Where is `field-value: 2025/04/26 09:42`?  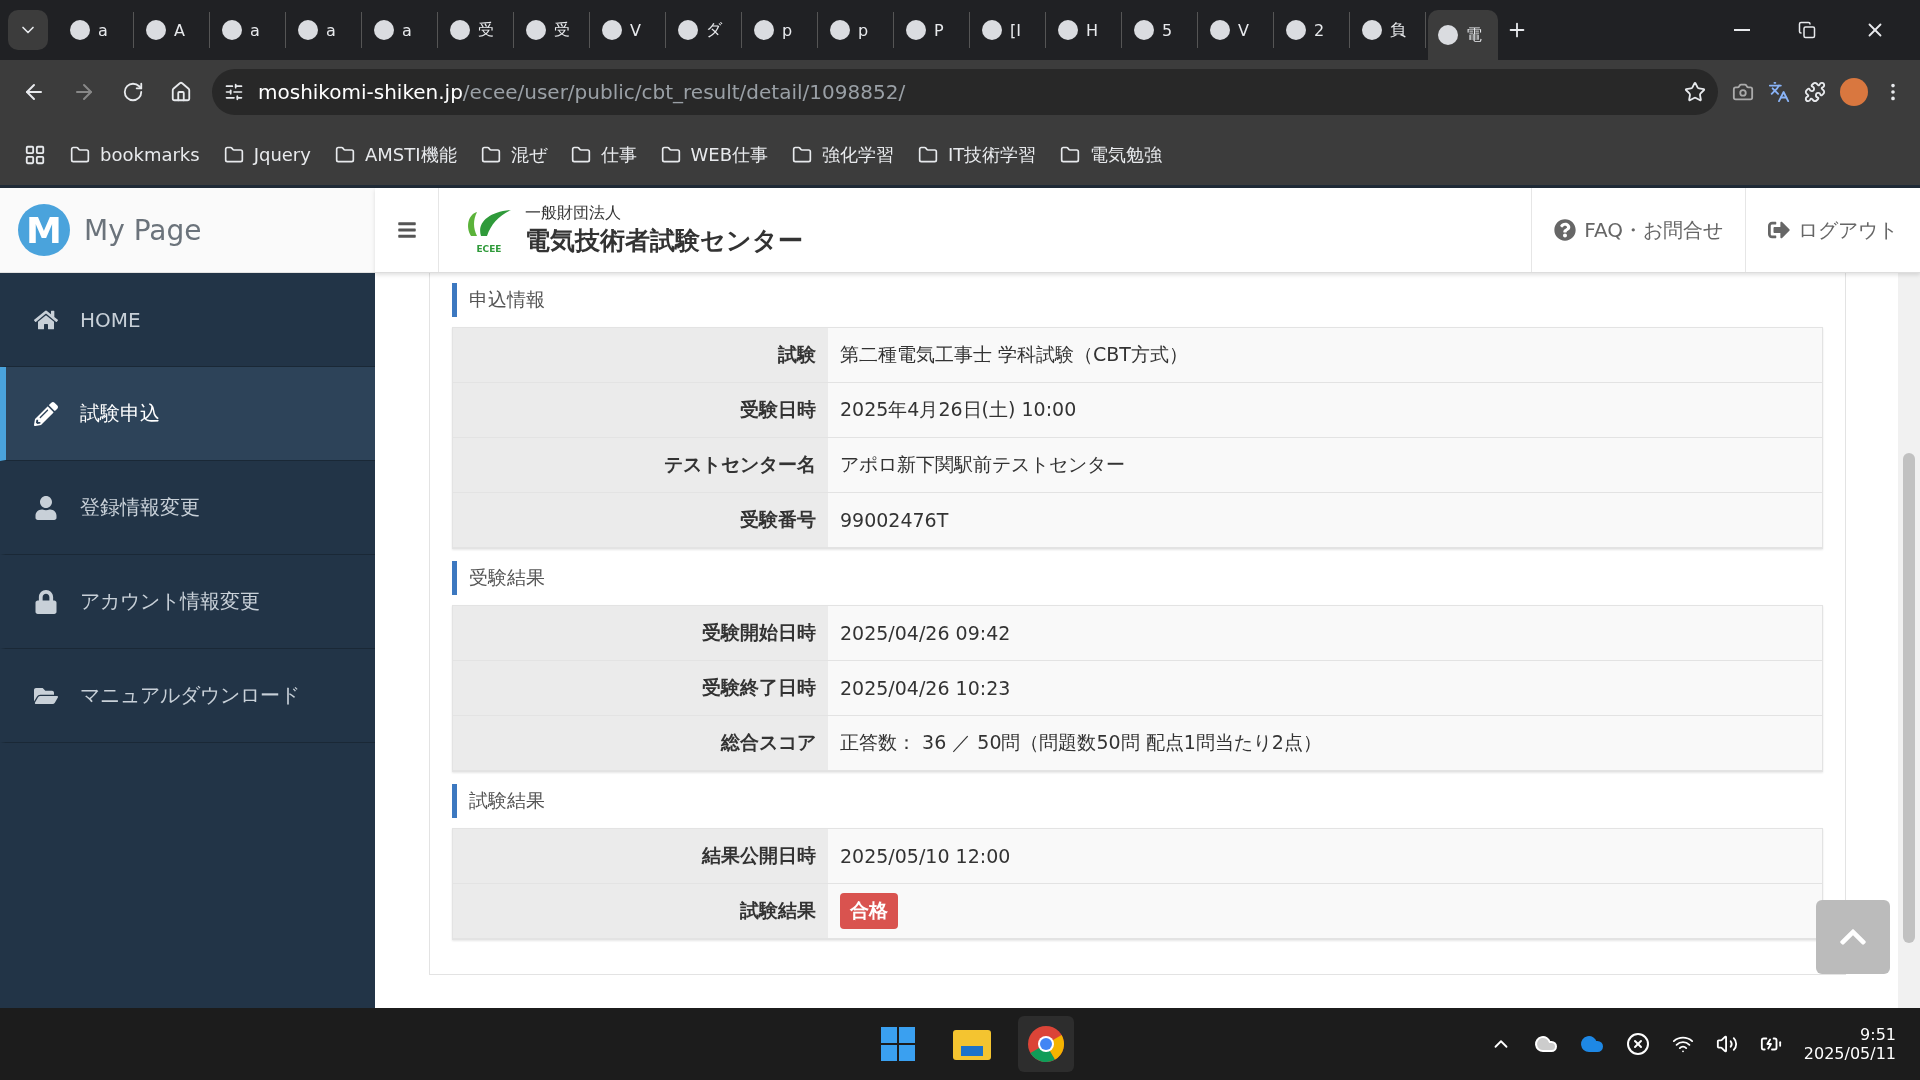 field-value: 2025/04/26 09:42 is located at coordinates (925, 633).